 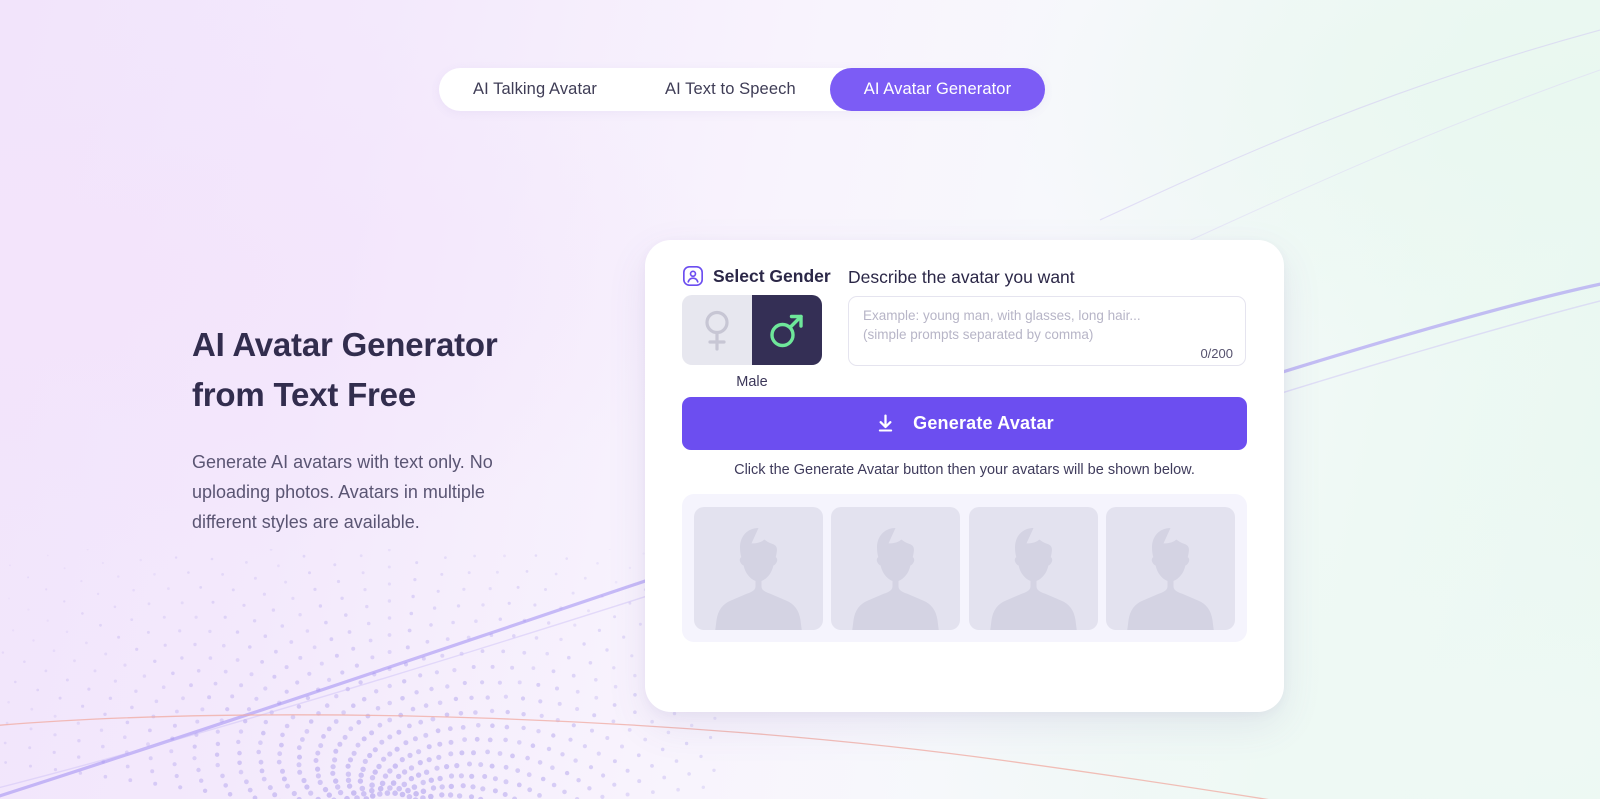 I want to click on decorative-dot-pattern-bottom-left, so click(x=360, y=674).